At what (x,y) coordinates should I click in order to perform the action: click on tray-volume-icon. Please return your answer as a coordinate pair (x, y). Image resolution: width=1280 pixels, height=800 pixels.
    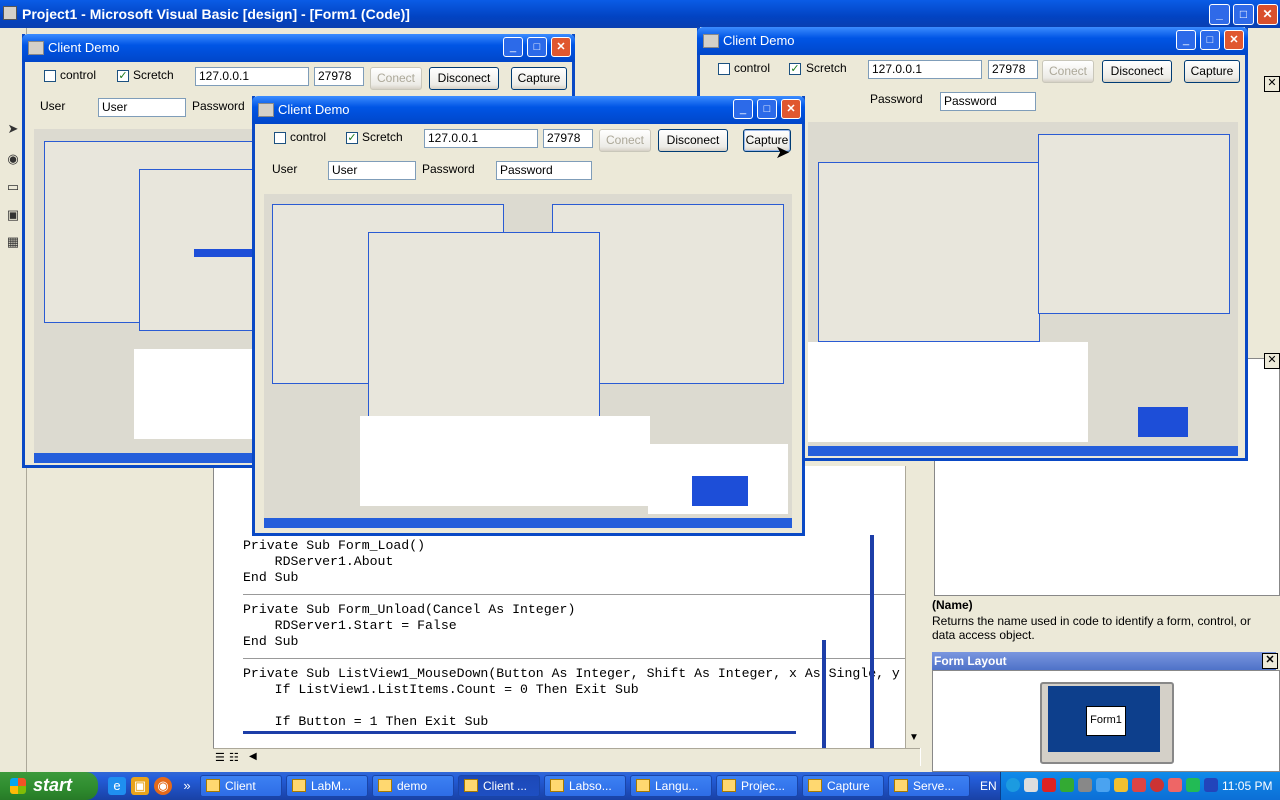
    Looking at the image, I should click on (1121, 785).